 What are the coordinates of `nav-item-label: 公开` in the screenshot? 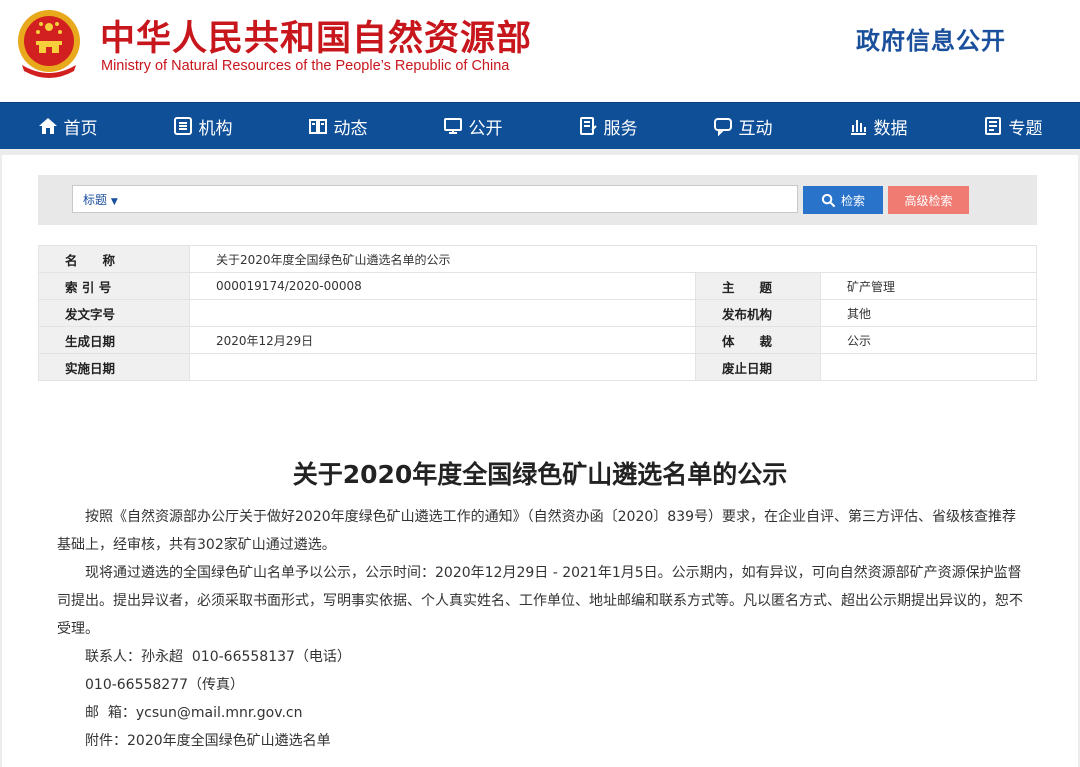 It's located at (485, 128).